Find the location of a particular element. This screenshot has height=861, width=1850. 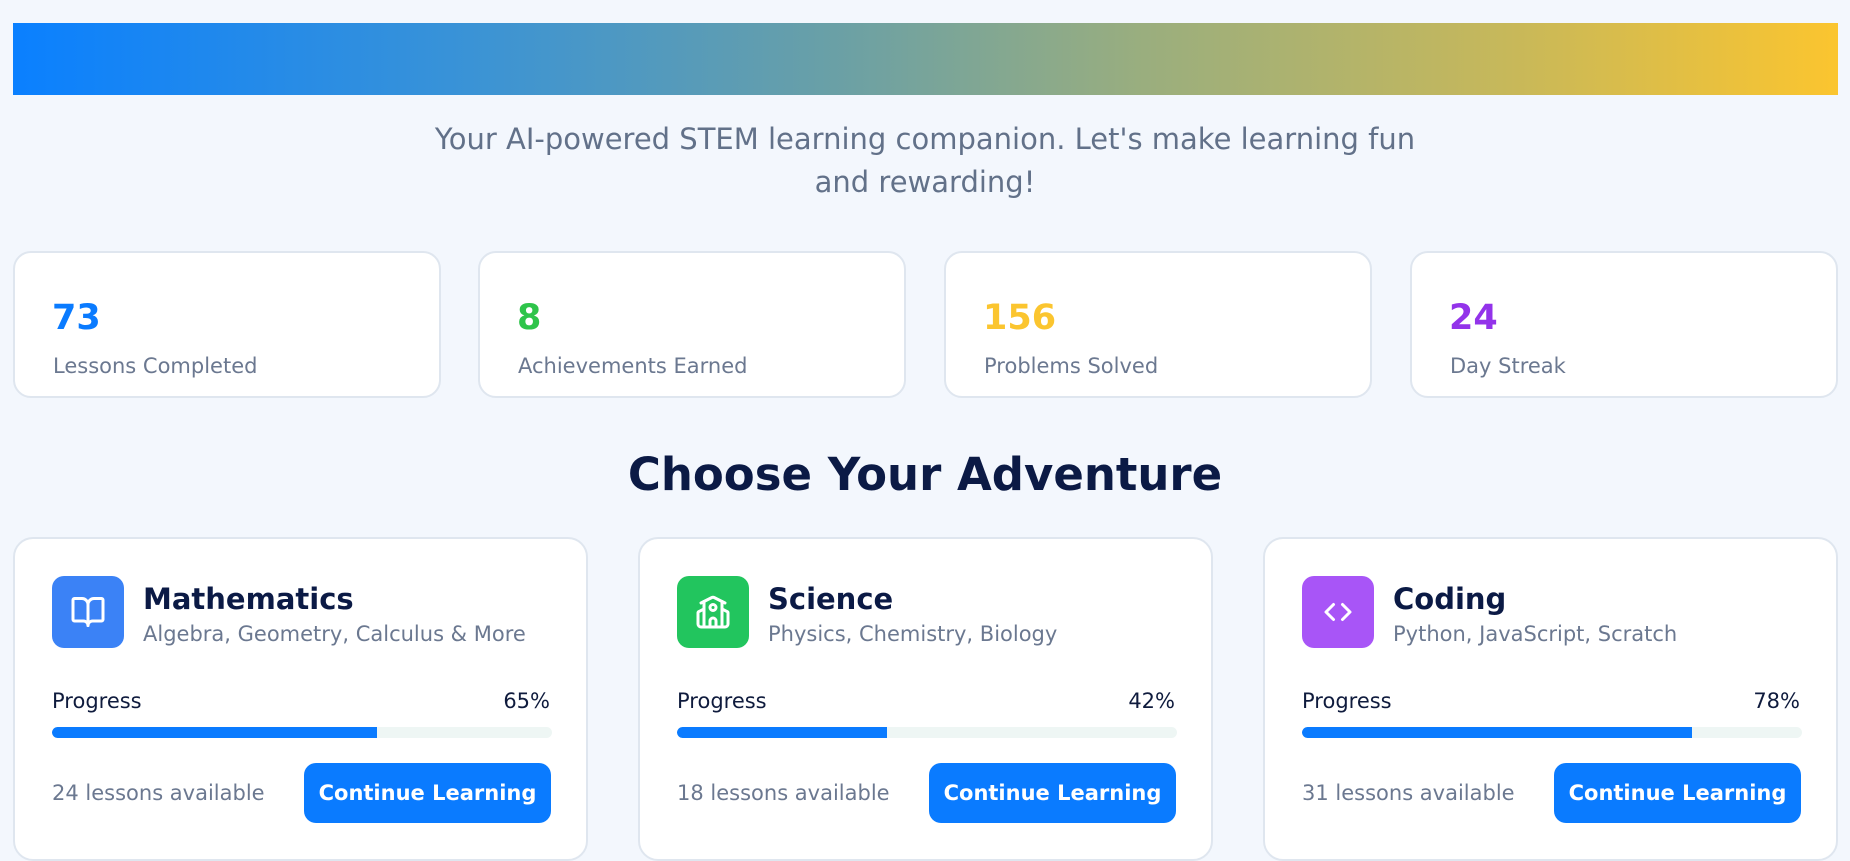

code-brackets-icon is located at coordinates (1338, 612).